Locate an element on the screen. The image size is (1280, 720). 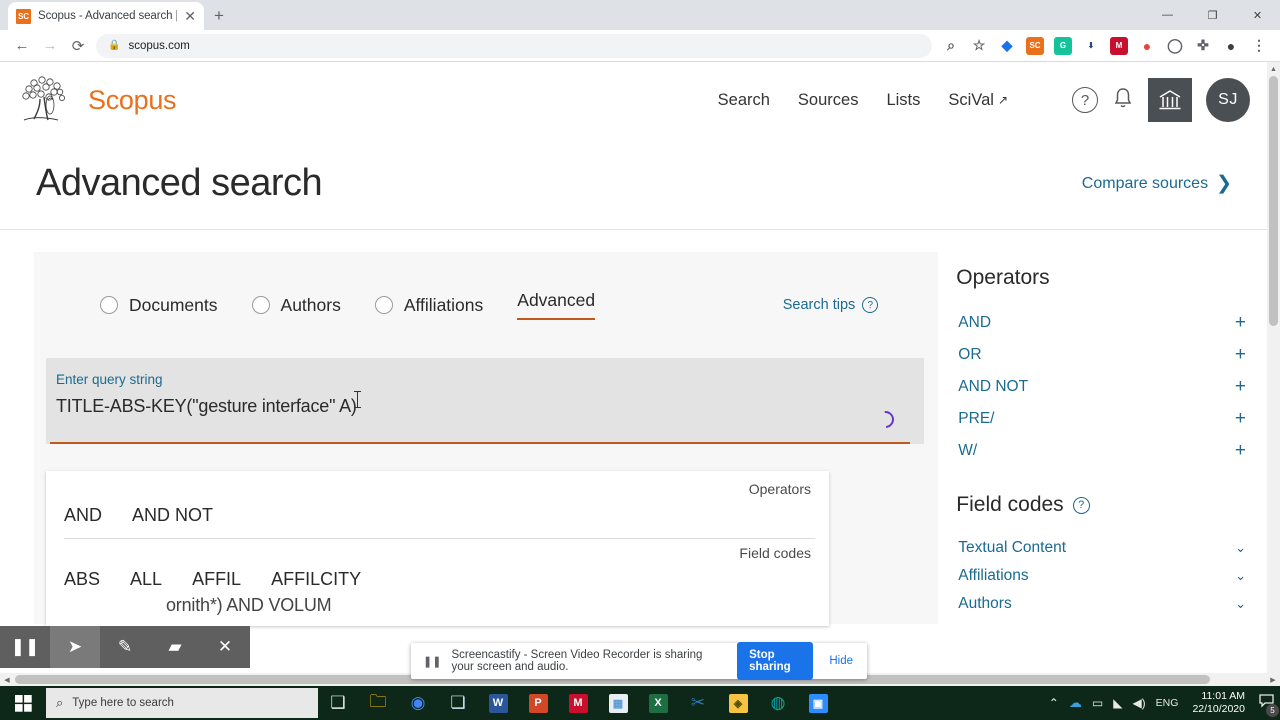
autocomplete-fieldcode-affil: AFFIL is located at coordinates (216, 579).